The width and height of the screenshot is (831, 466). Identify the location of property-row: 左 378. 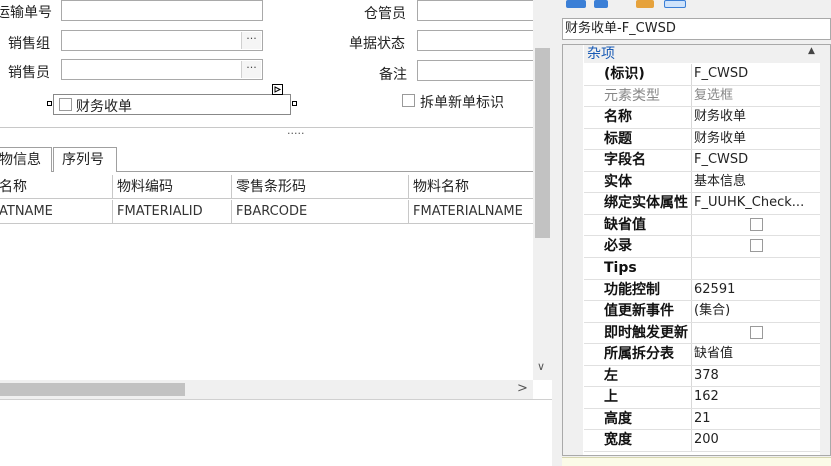
(702, 376).